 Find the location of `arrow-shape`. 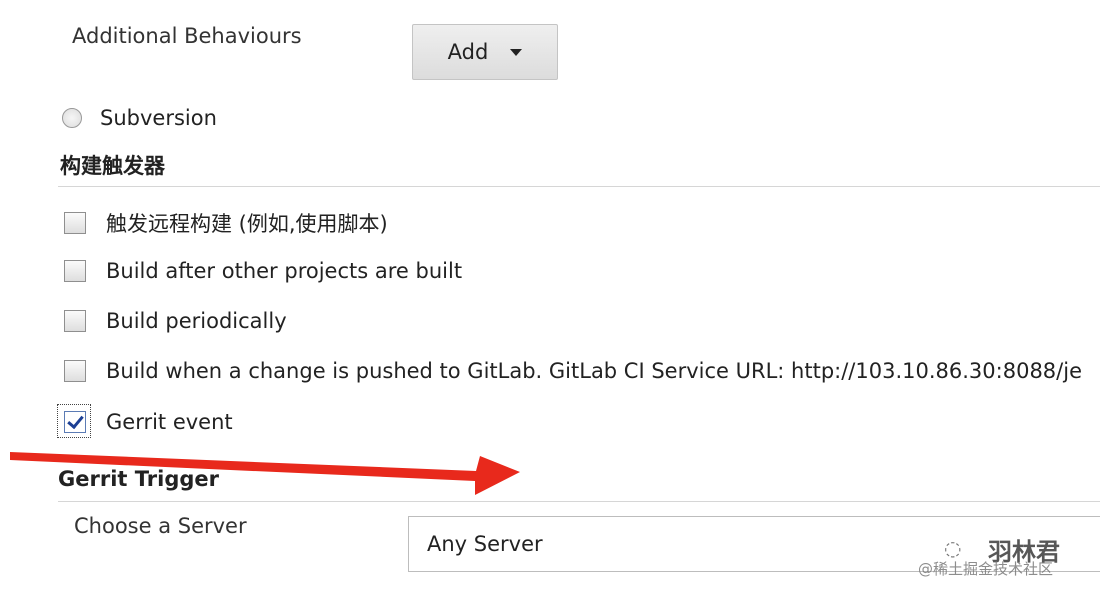

arrow-shape is located at coordinates (265, 473).